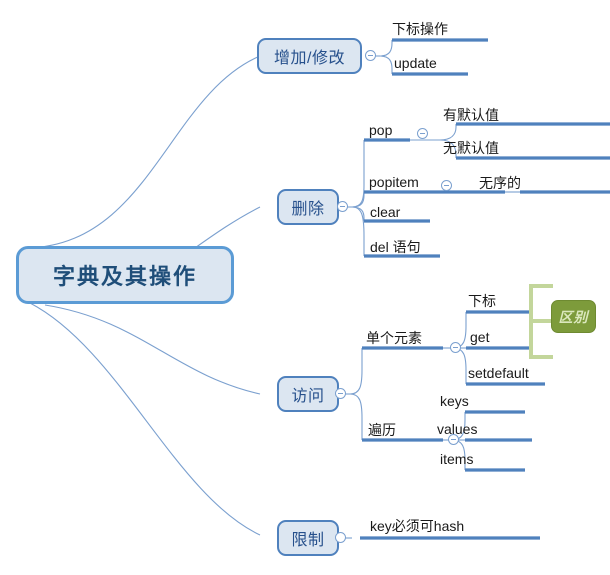 Image resolution: width=610 pixels, height=575 pixels. What do you see at coordinates (479, 337) in the screenshot?
I see `leaf-get: get` at bounding box center [479, 337].